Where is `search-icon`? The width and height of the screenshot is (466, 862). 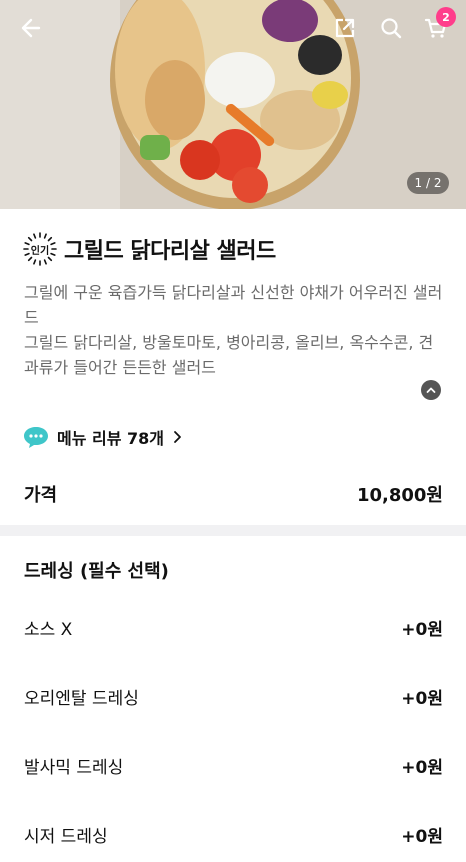 search-icon is located at coordinates (391, 28).